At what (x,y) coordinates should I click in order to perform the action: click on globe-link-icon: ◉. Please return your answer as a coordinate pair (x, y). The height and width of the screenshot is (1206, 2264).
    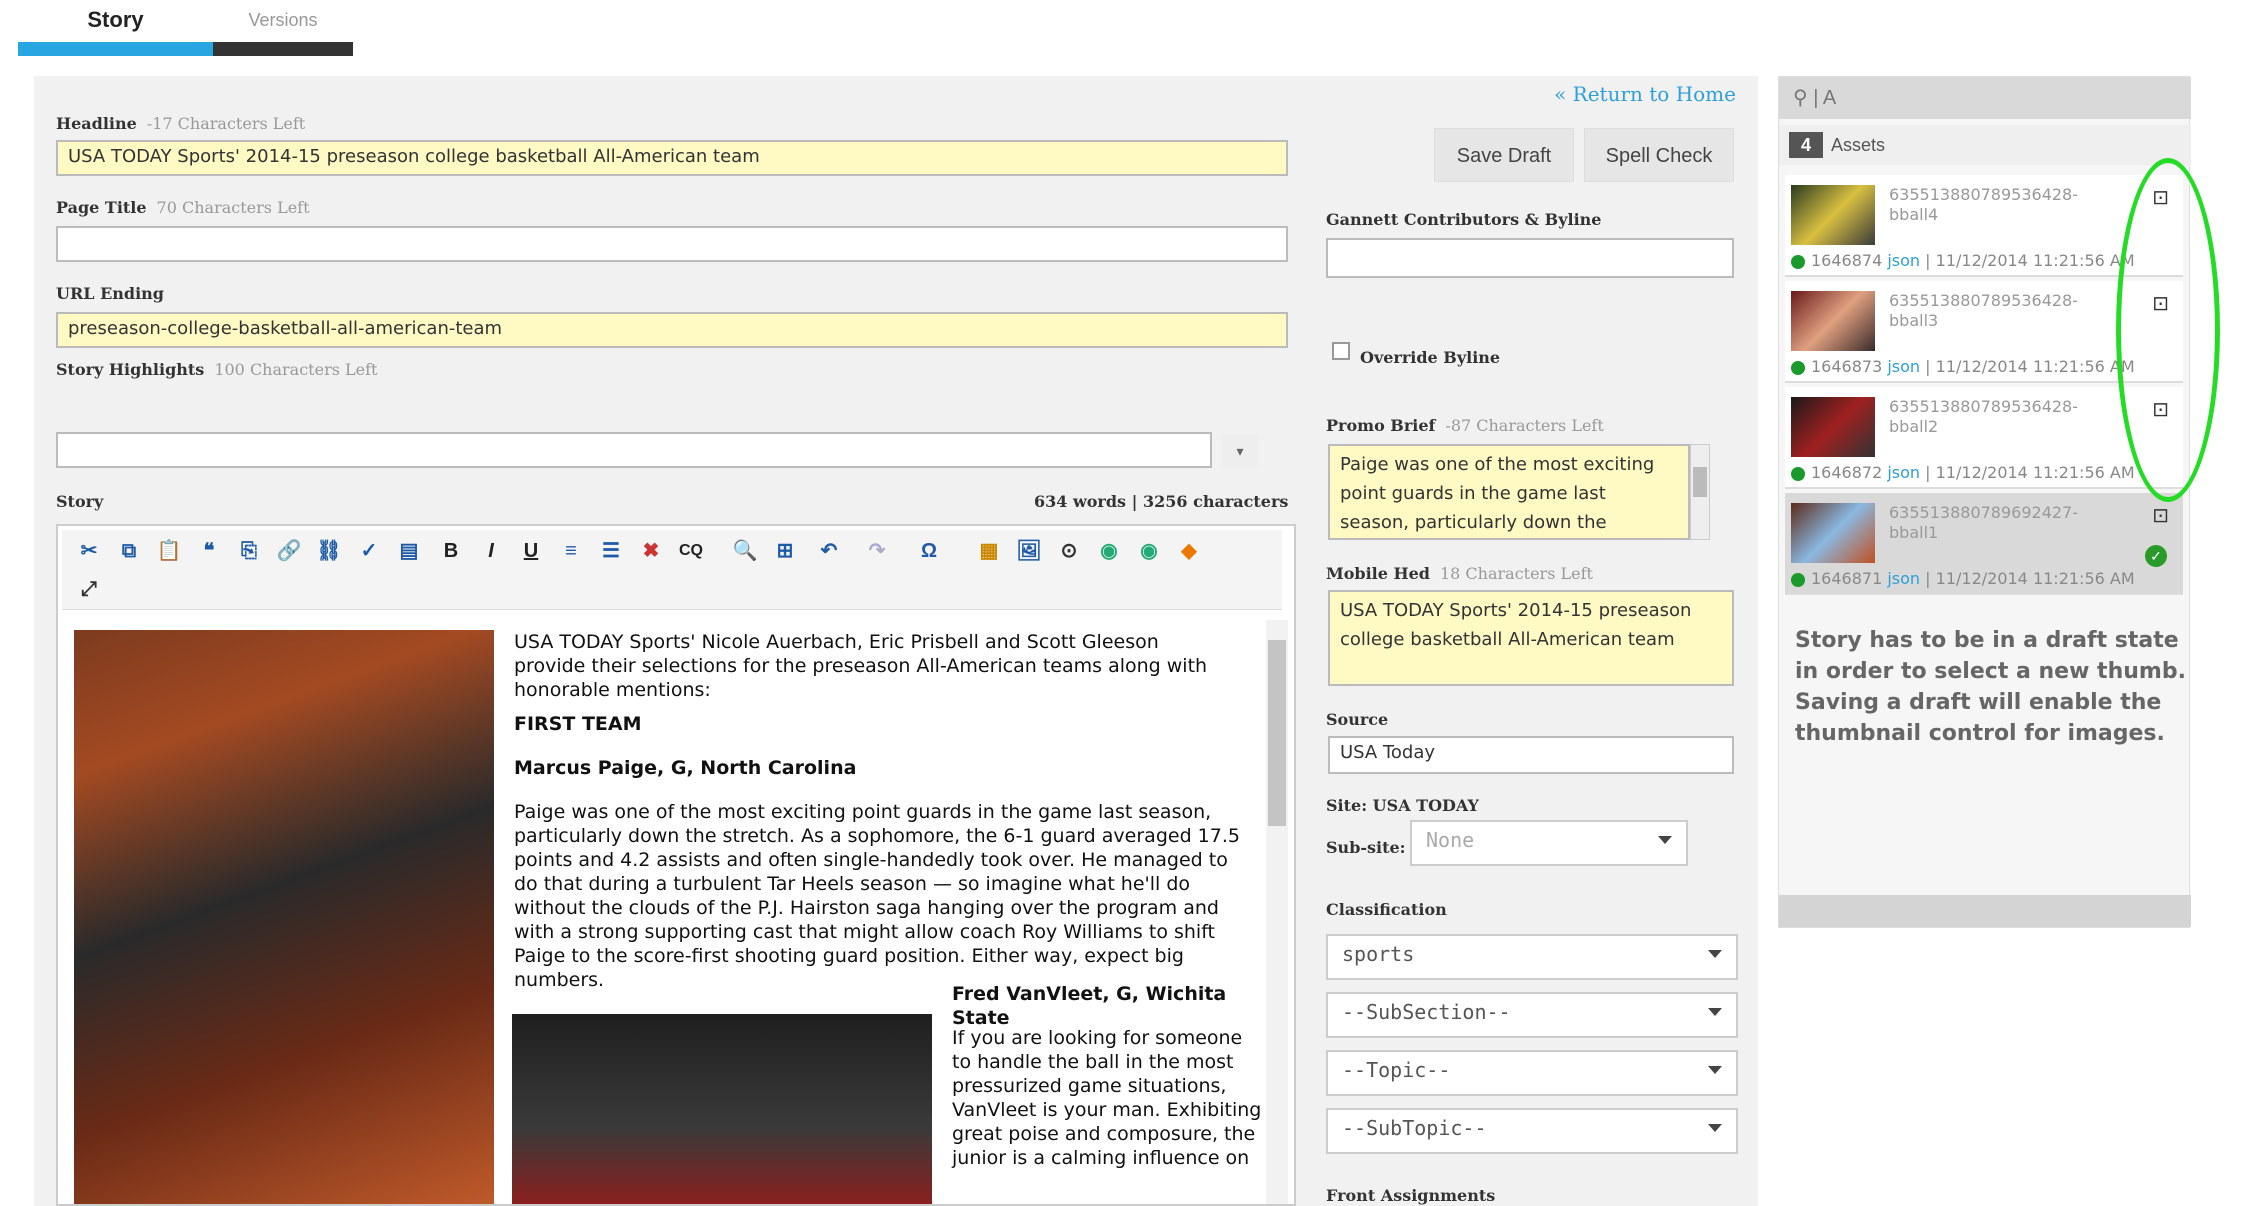
    Looking at the image, I should click on (1149, 551).